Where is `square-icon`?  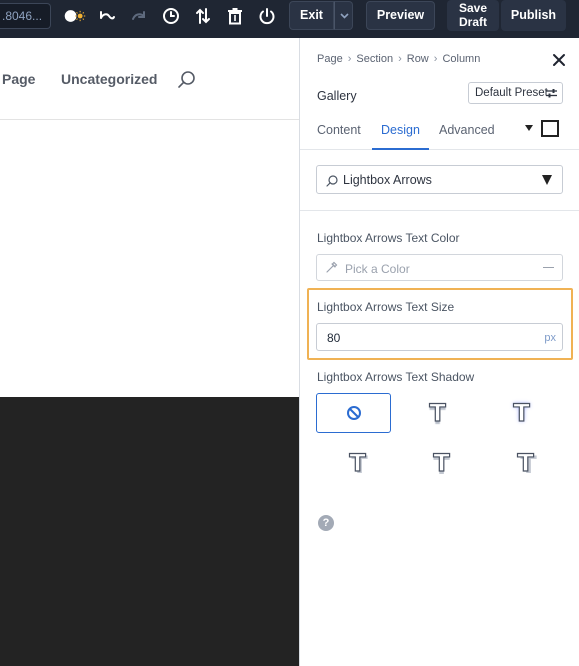 square-icon is located at coordinates (550, 128).